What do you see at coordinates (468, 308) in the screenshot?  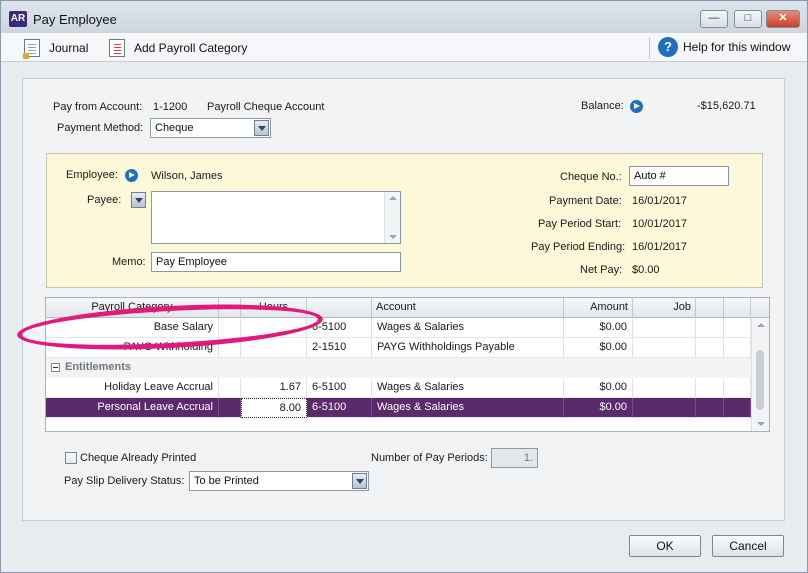 I see `col-account: Account` at bounding box center [468, 308].